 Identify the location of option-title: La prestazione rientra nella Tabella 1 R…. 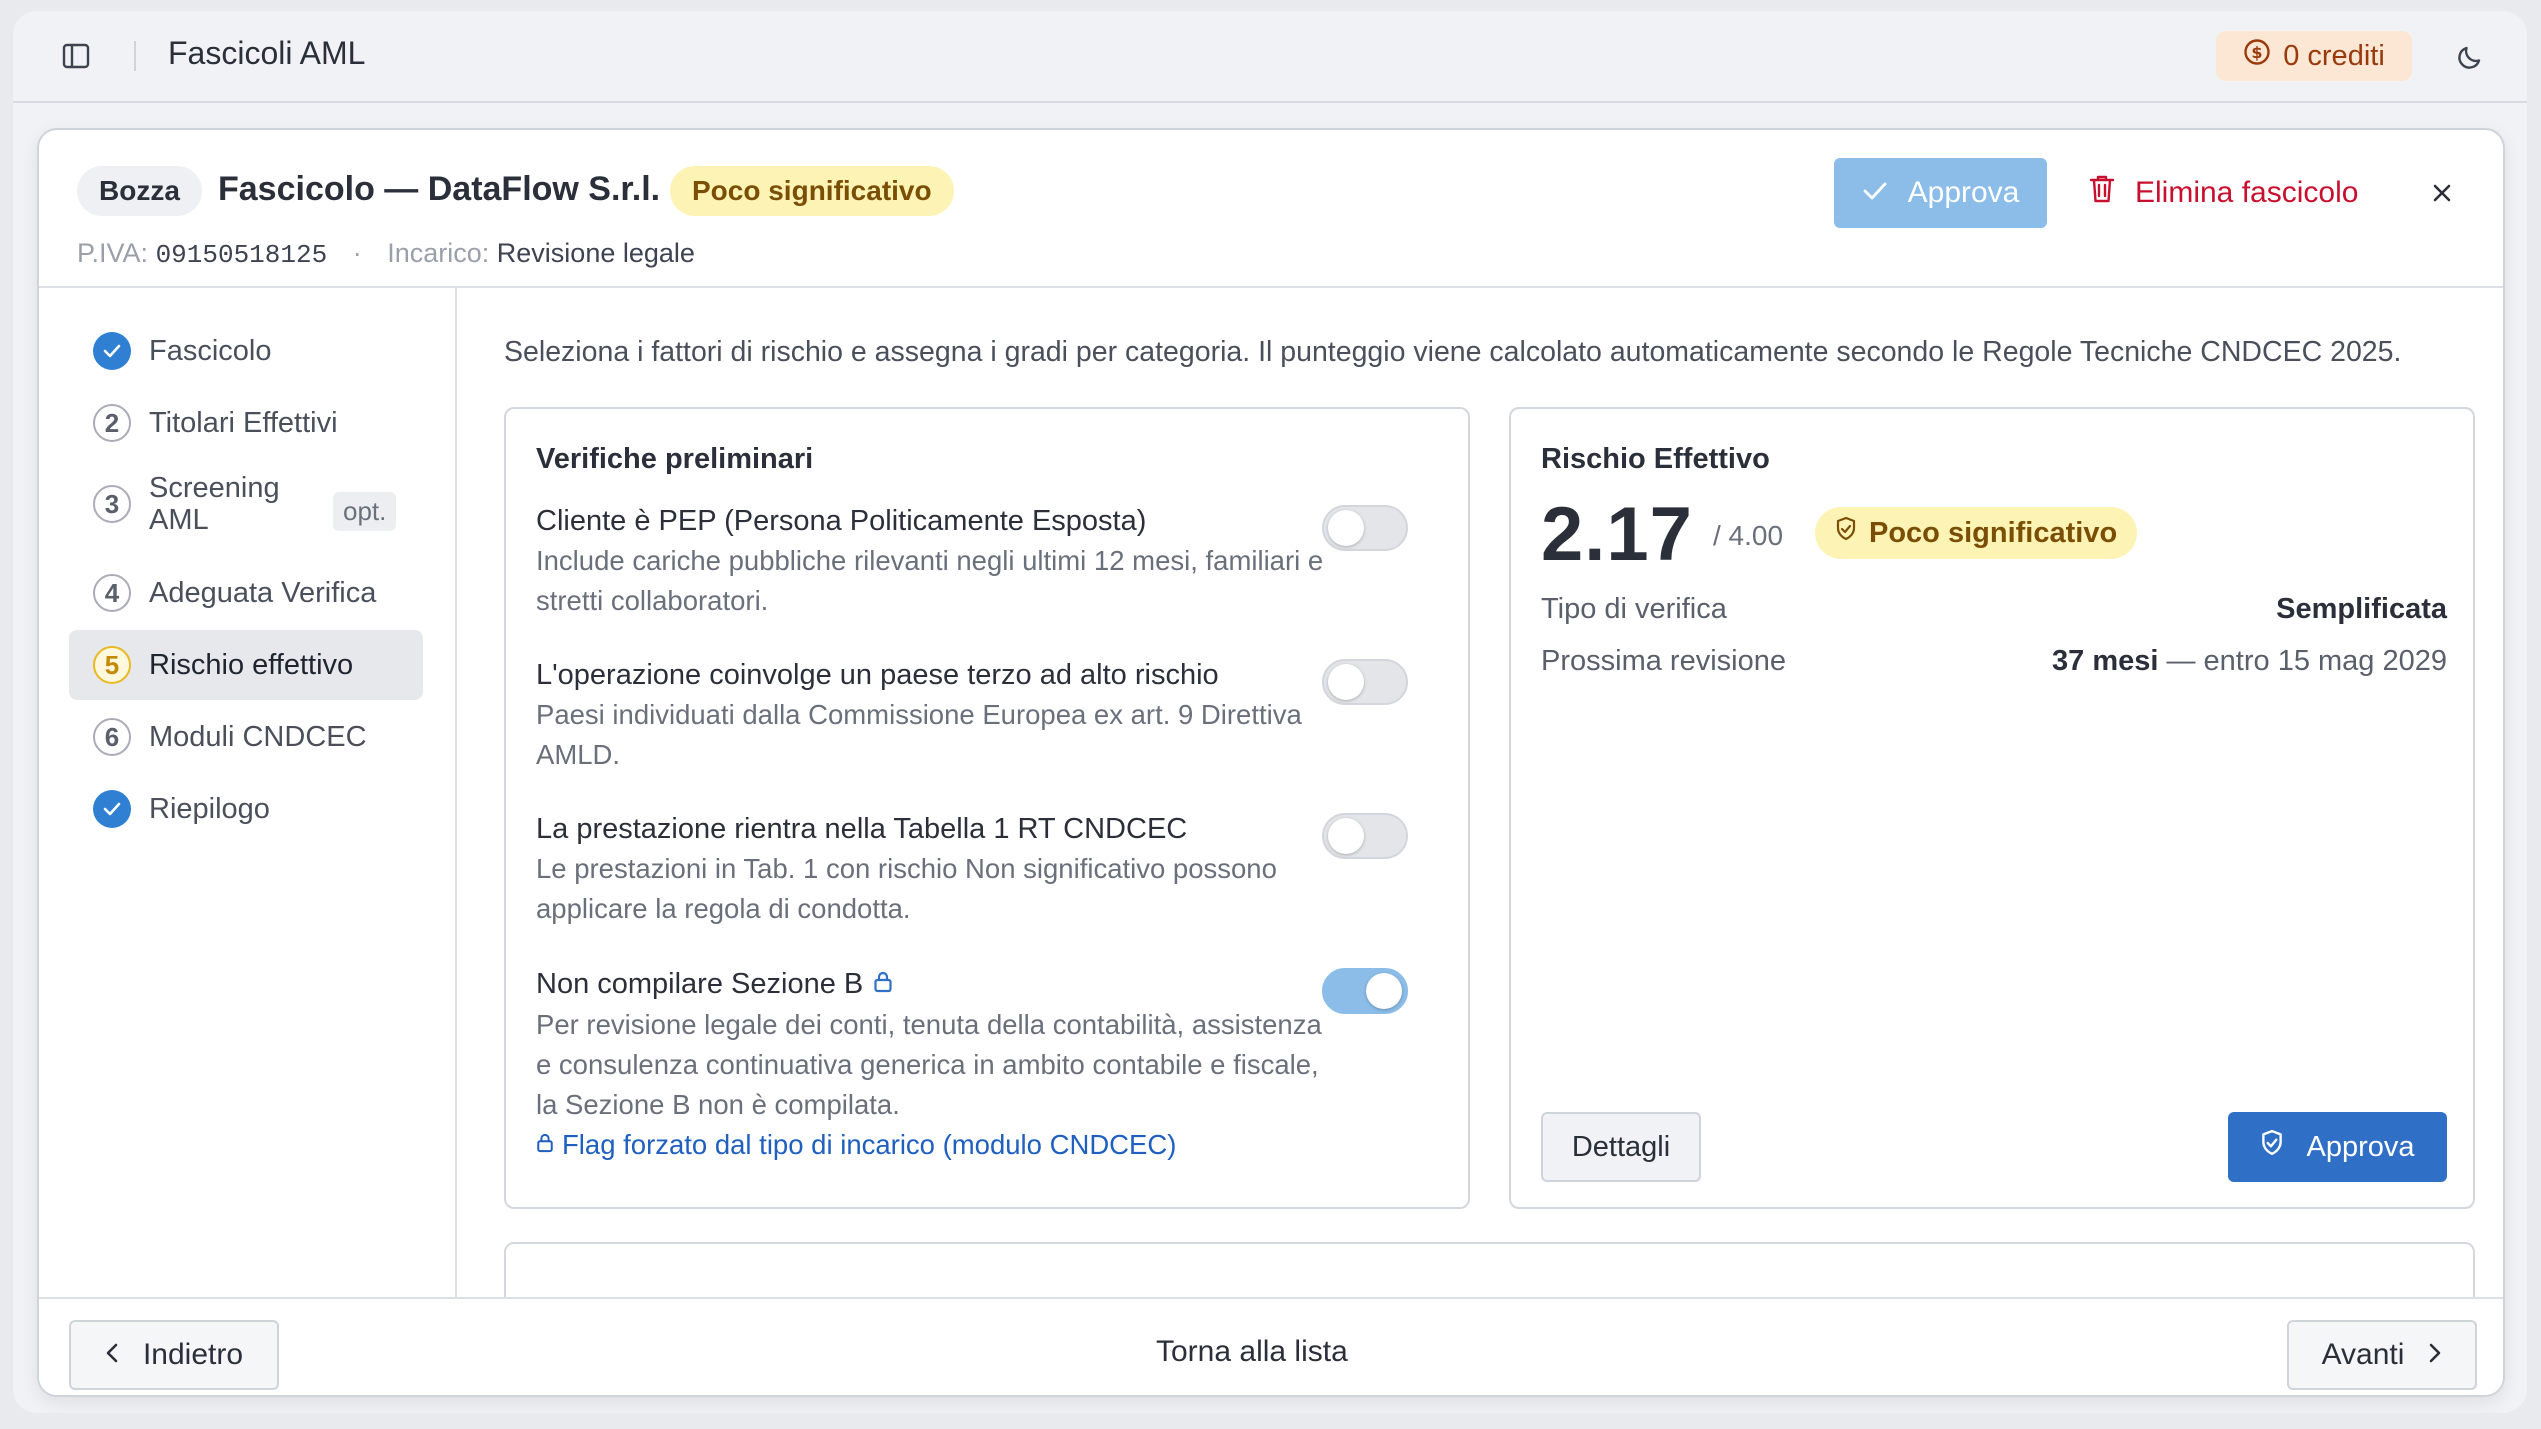
(862, 829).